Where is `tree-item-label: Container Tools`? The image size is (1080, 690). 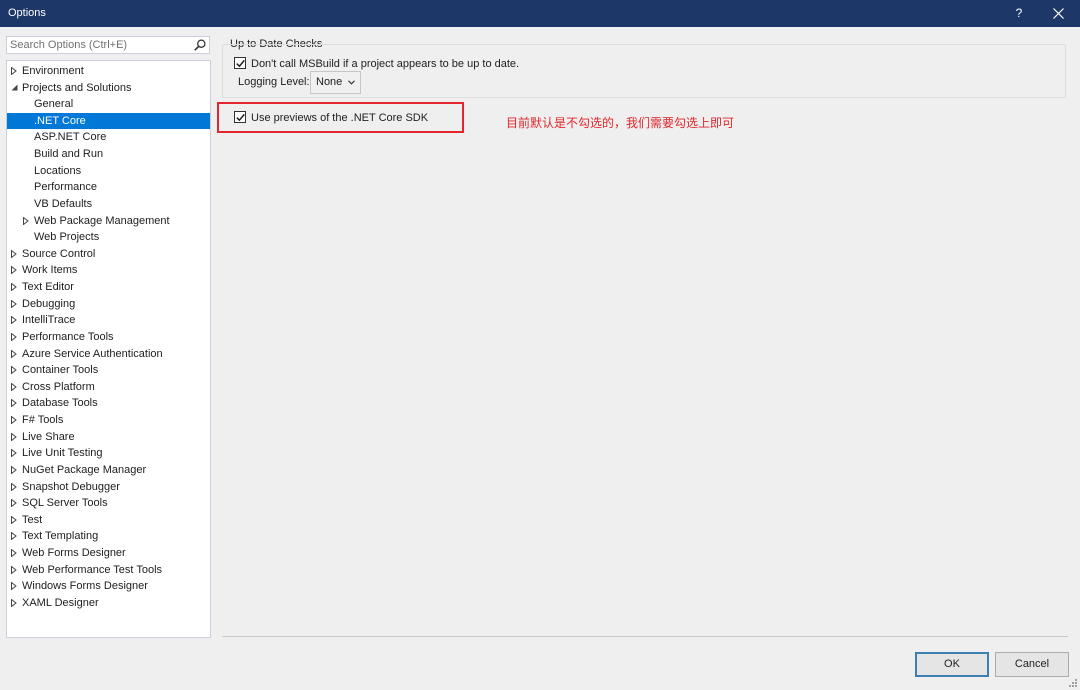
tree-item-label: Container Tools is located at coordinates (60, 370).